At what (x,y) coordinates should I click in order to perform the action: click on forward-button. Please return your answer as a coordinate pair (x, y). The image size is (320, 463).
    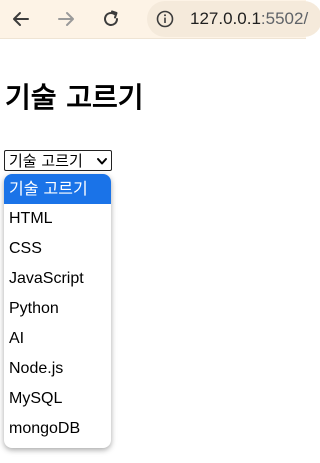
    Looking at the image, I should click on (66, 19).